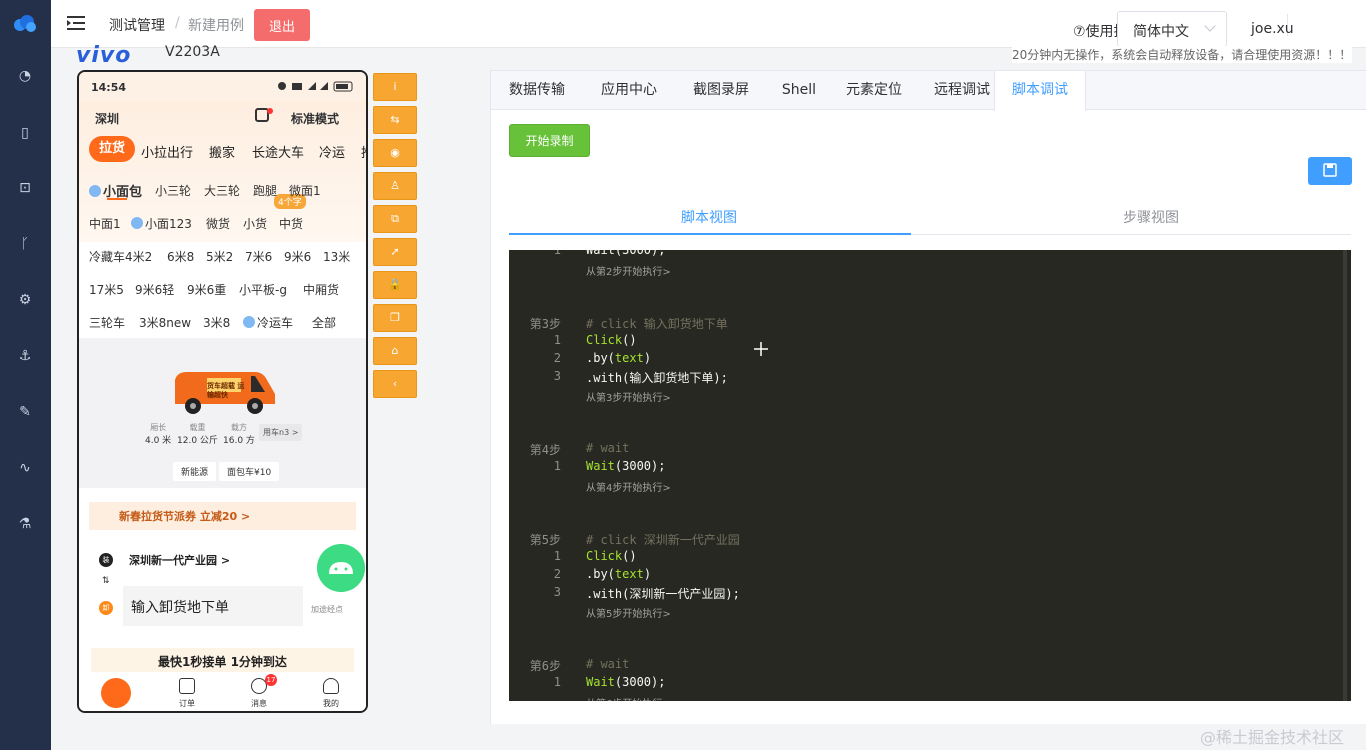  I want to click on lock-tool-button: 🔒, so click(395, 285).